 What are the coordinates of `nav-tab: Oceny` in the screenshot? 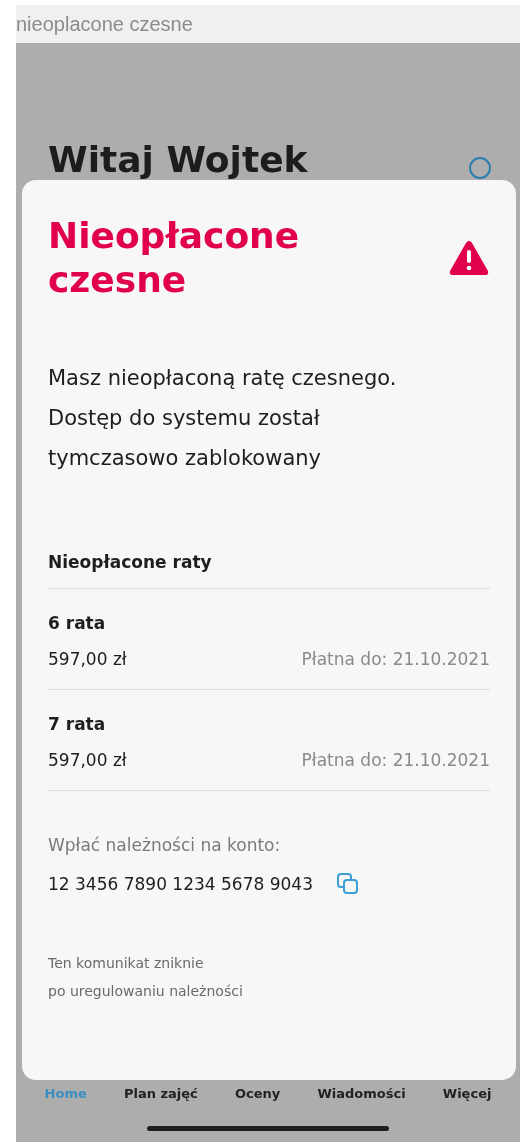 It's located at (257, 1093).